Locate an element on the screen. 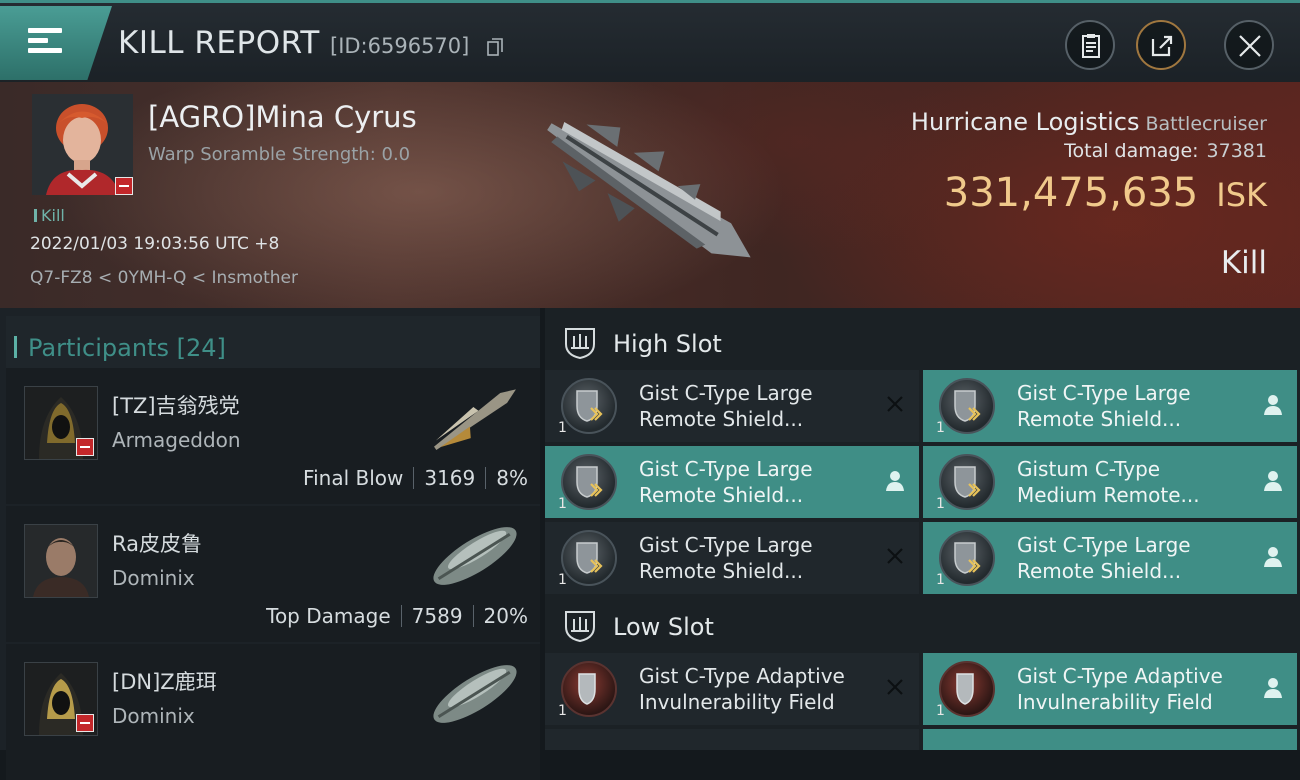 The width and height of the screenshot is (1300, 780). report-id: [ID:6596570] is located at coordinates (400, 46).